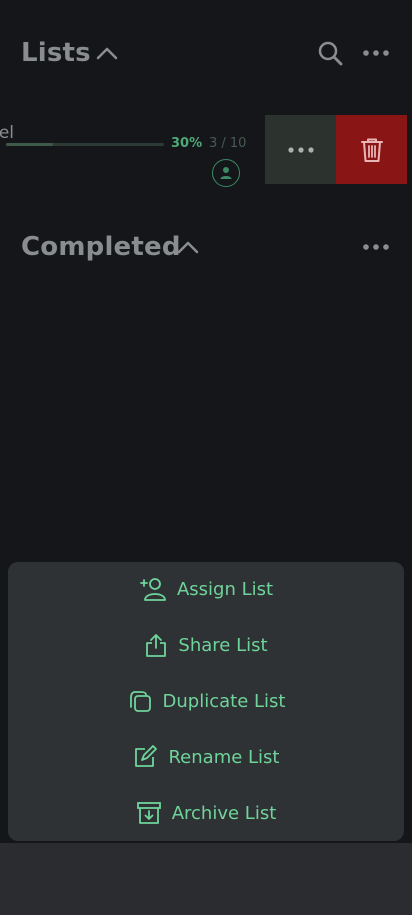 This screenshot has height=915, width=412. I want to click on progress-bar, so click(85, 144).